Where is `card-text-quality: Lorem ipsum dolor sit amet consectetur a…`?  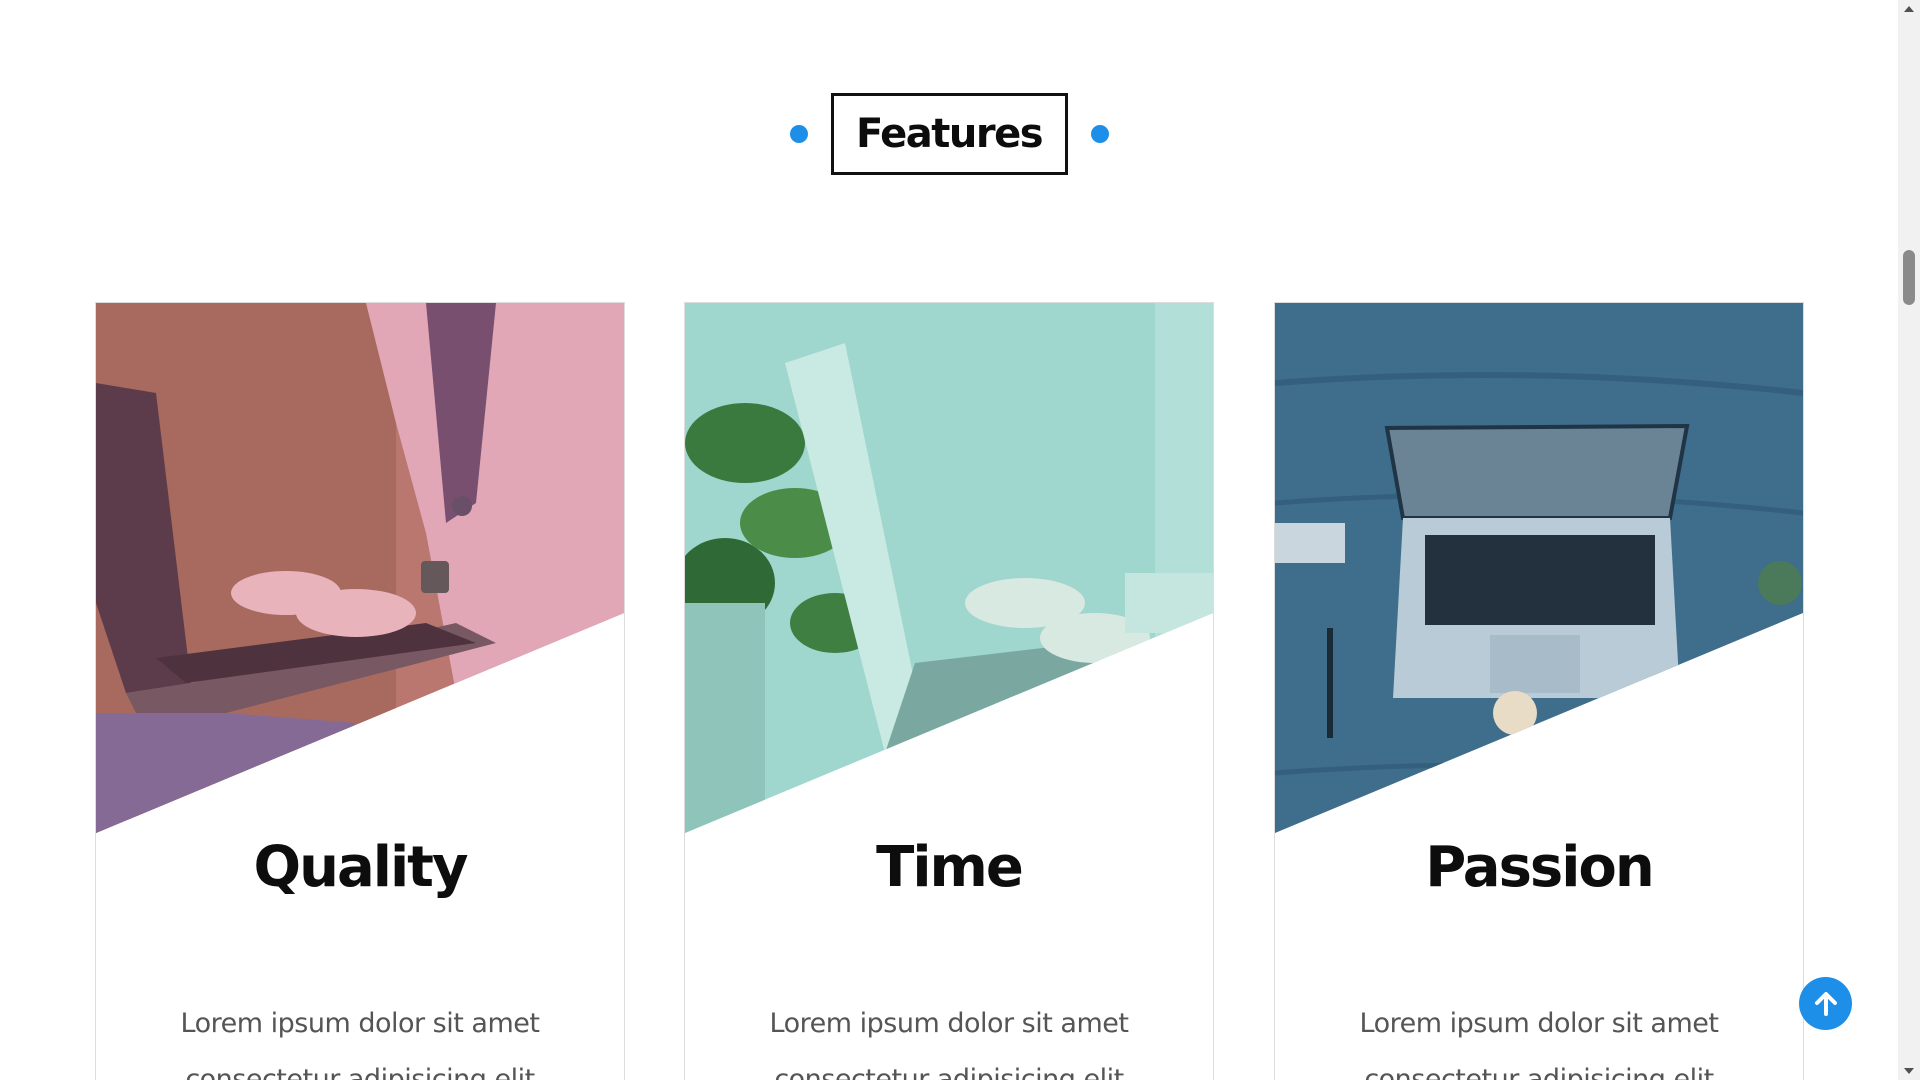 card-text-quality: Lorem ipsum dolor sit amet consectetur a… is located at coordinates (360, 1038).